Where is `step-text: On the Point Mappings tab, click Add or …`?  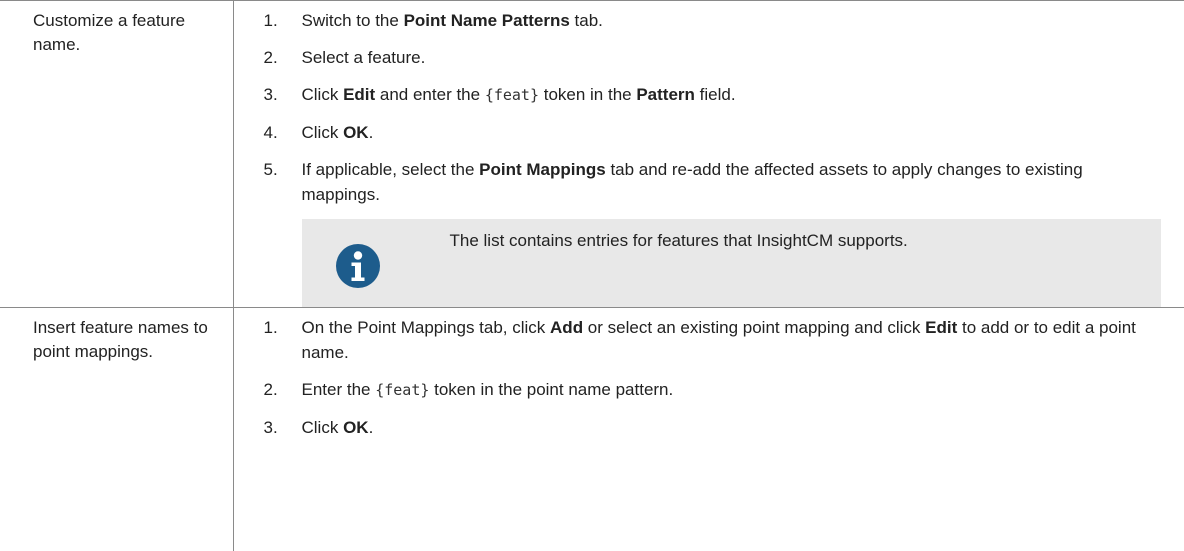 step-text: On the Point Mappings tab, click Add or … is located at coordinates (743, 340).